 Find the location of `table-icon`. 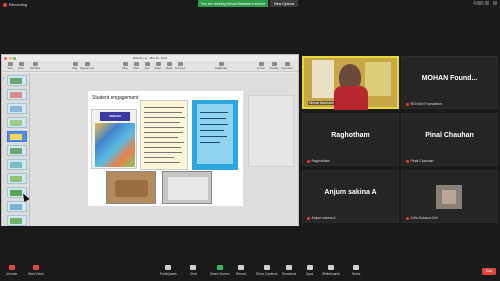

table-icon is located at coordinates (125, 64).